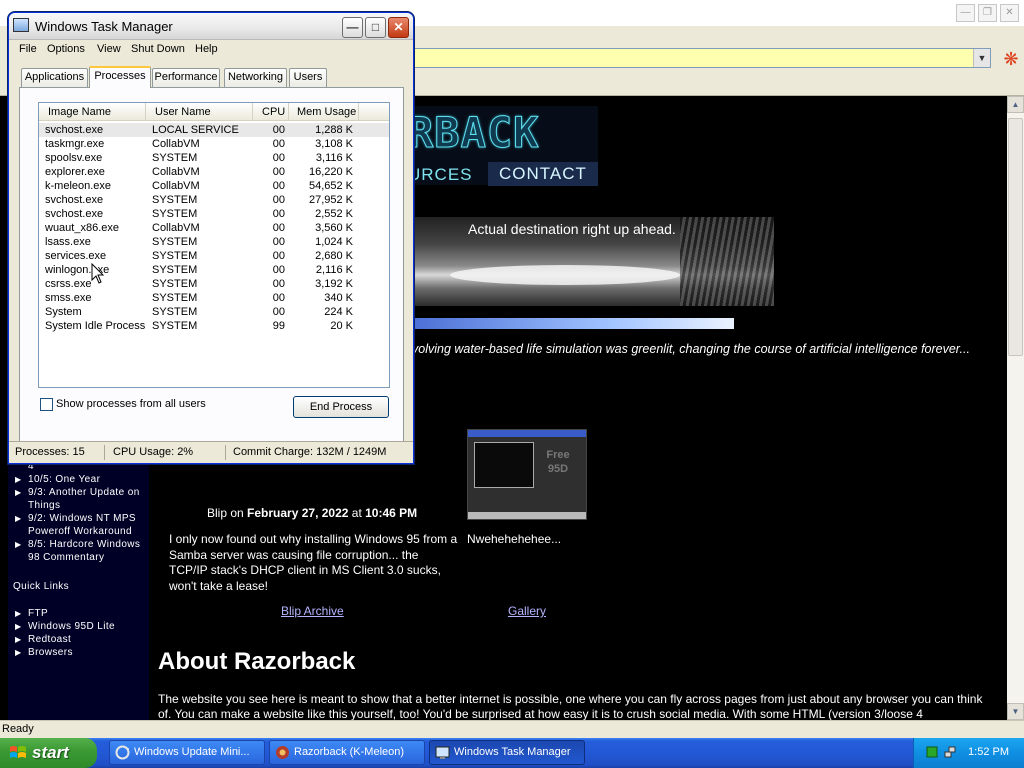 The image size is (1024, 768). Describe the element at coordinates (341, 407) in the screenshot. I see `end-process-button: End Process` at that location.